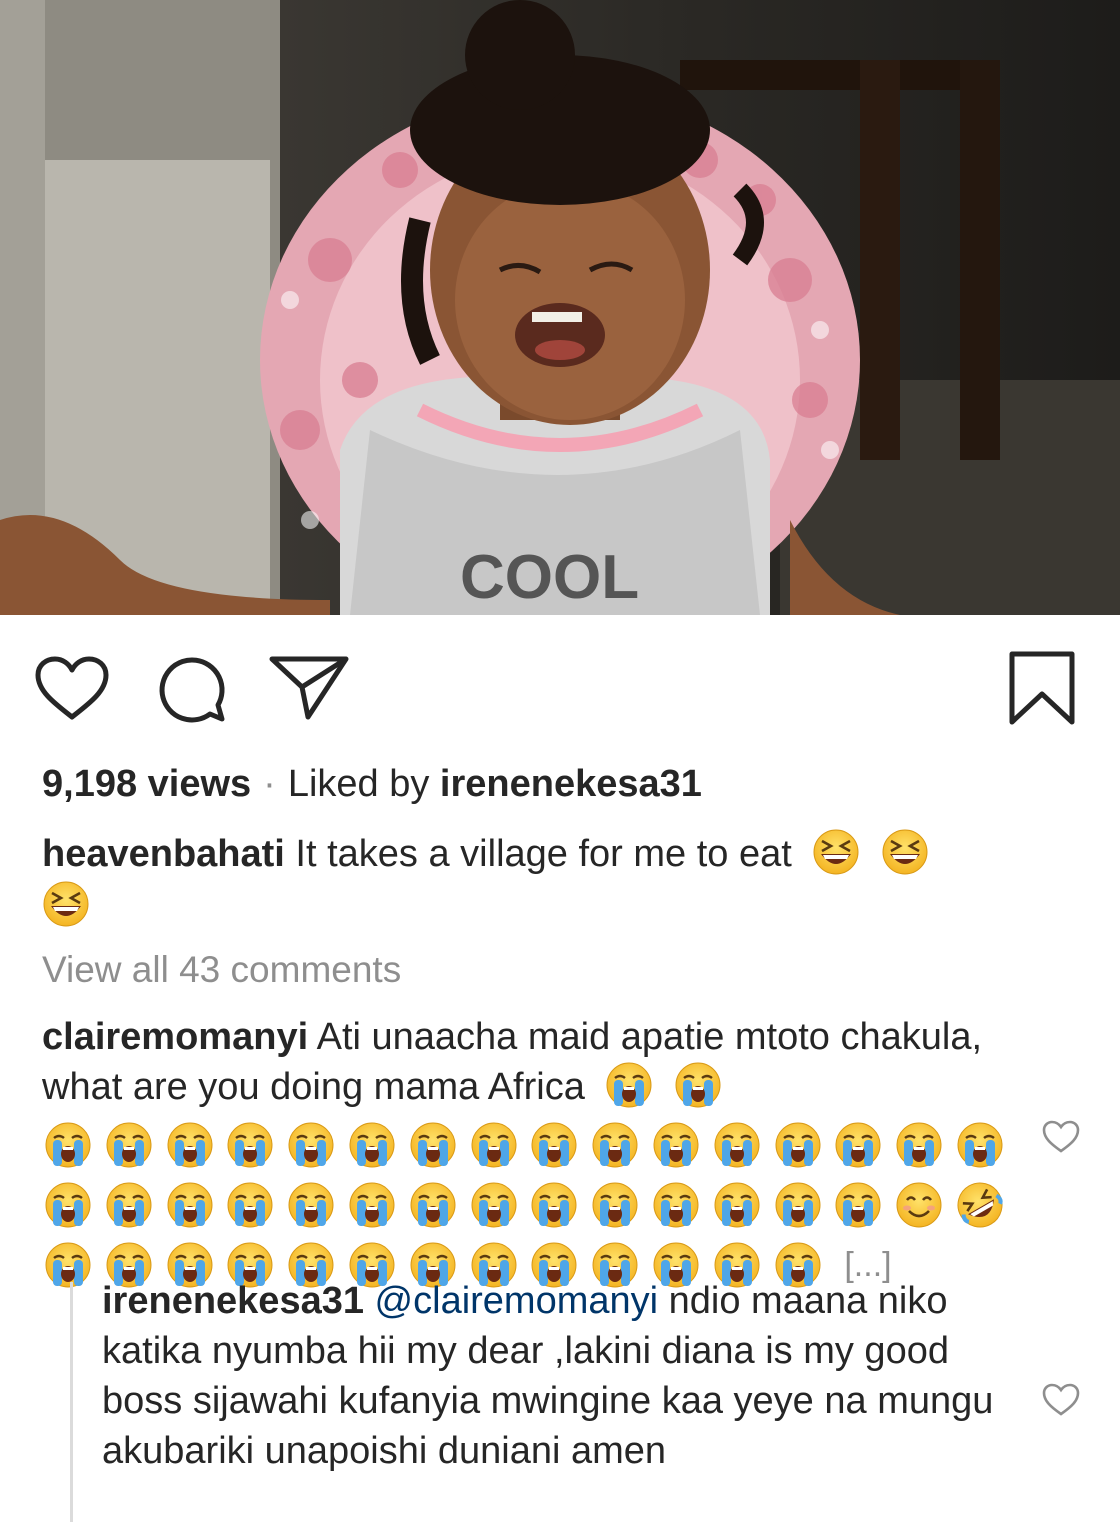 The width and height of the screenshot is (1120, 1533). I want to click on liked-by-username: irenenekesa31, so click(571, 784).